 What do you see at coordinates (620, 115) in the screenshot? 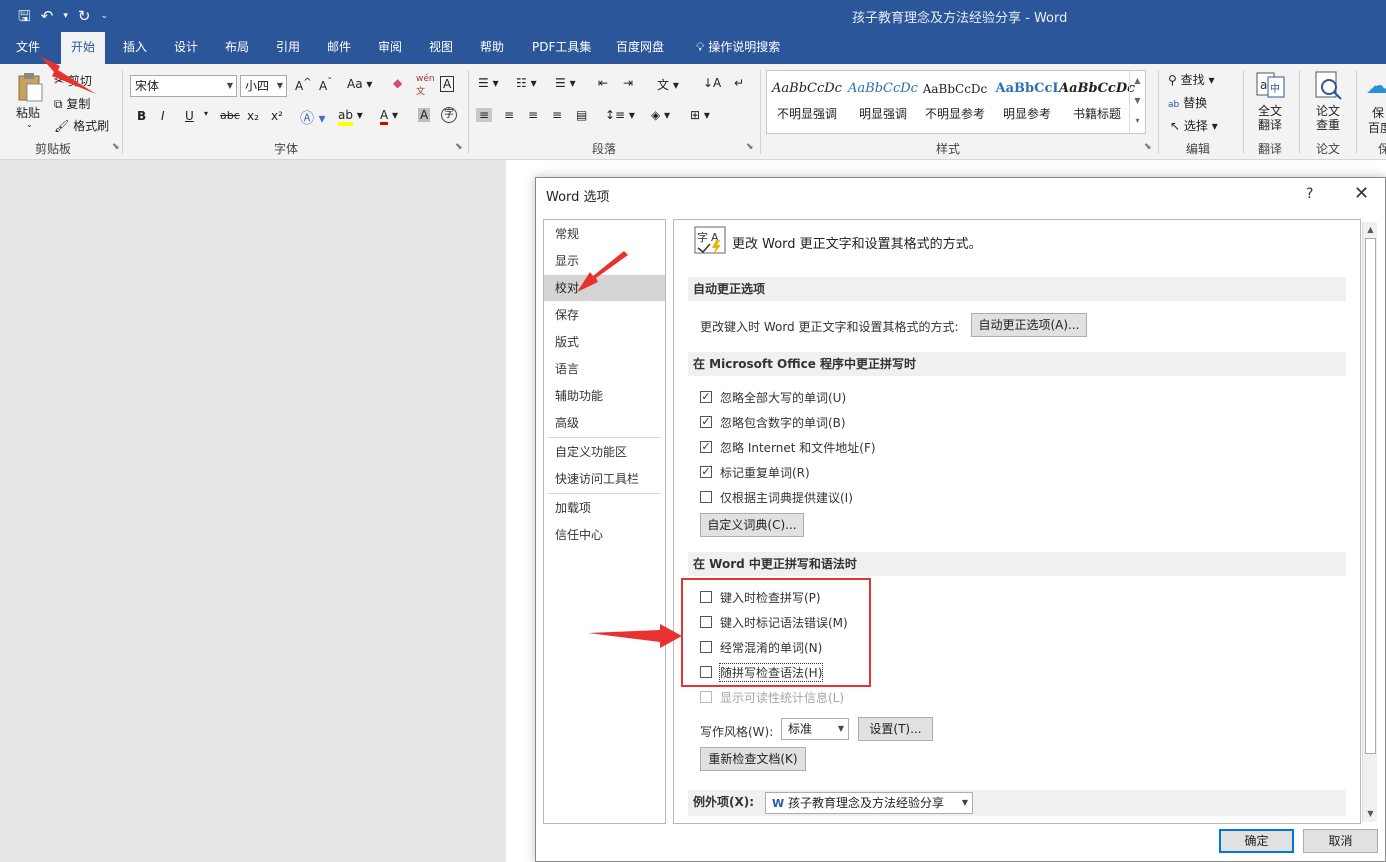
I see `line-spacing-icon: ↕≡ ▾` at bounding box center [620, 115].